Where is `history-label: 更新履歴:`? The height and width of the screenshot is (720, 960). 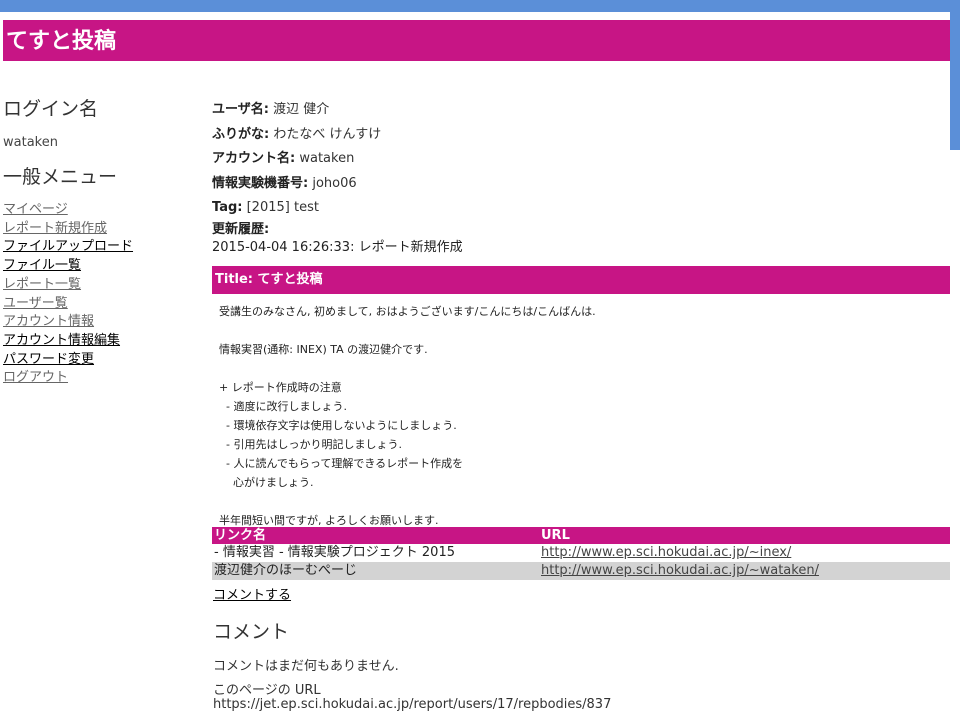
history-label: 更新履歴: is located at coordinates (241, 229).